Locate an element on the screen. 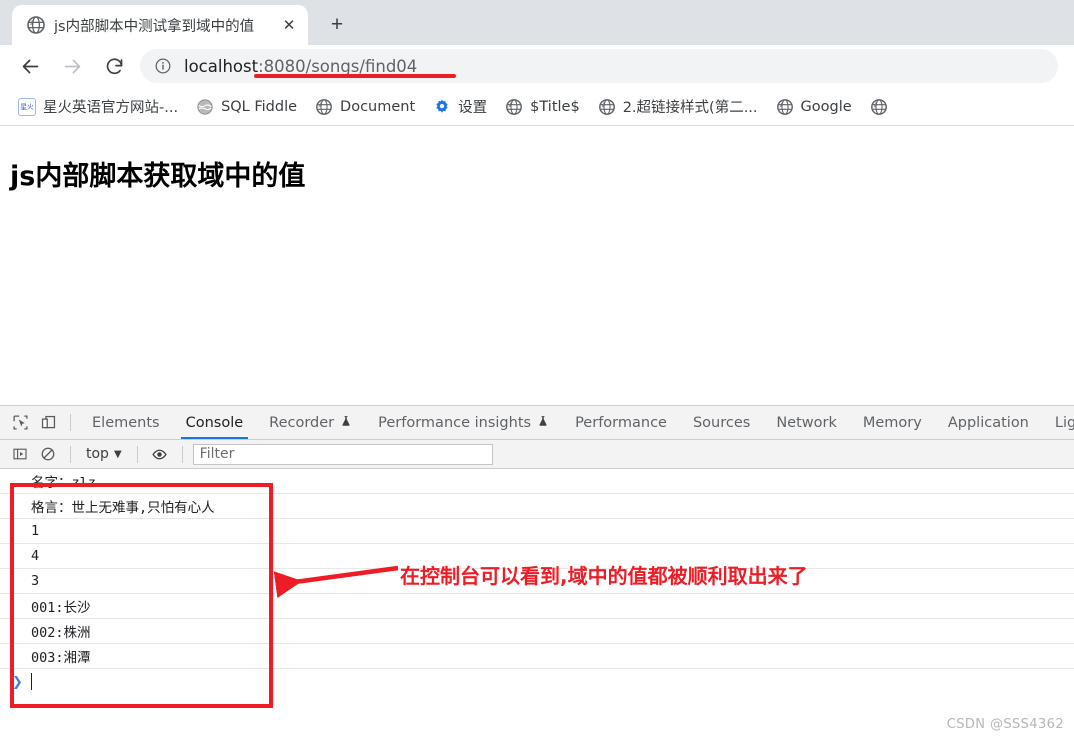 The image size is (1074, 738). chevron-down-icon: ▼ is located at coordinates (117, 454).